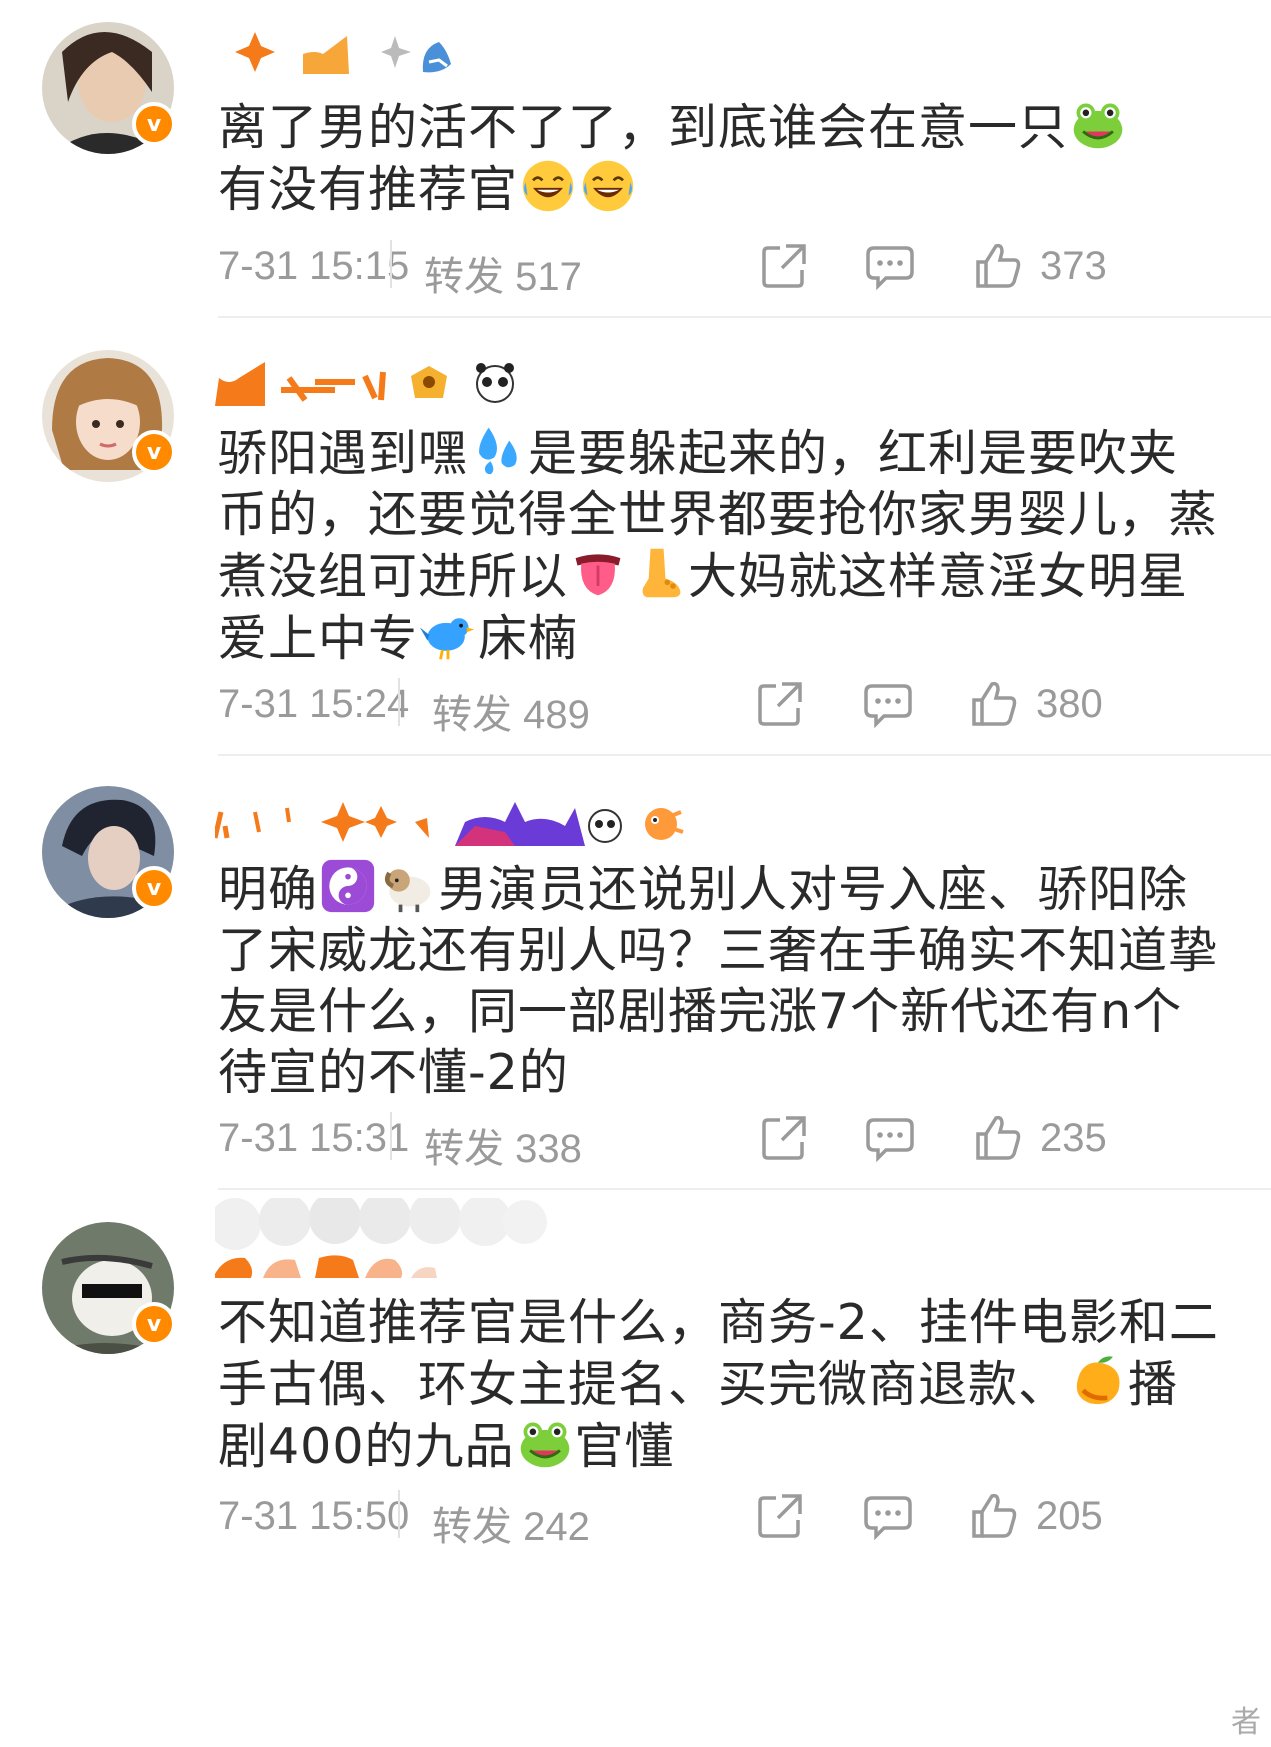  What do you see at coordinates (314, 266) in the screenshot?
I see `timestamp: 7-31 15:15` at bounding box center [314, 266].